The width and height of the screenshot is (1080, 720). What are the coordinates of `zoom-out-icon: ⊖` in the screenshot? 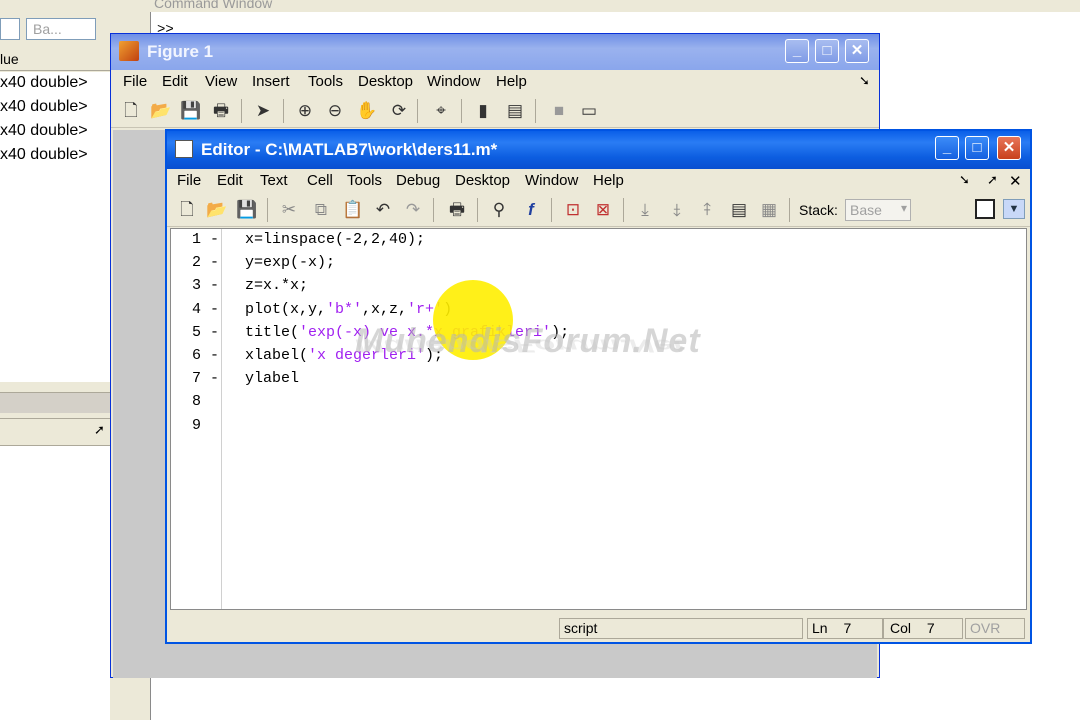 It's located at (335, 111).